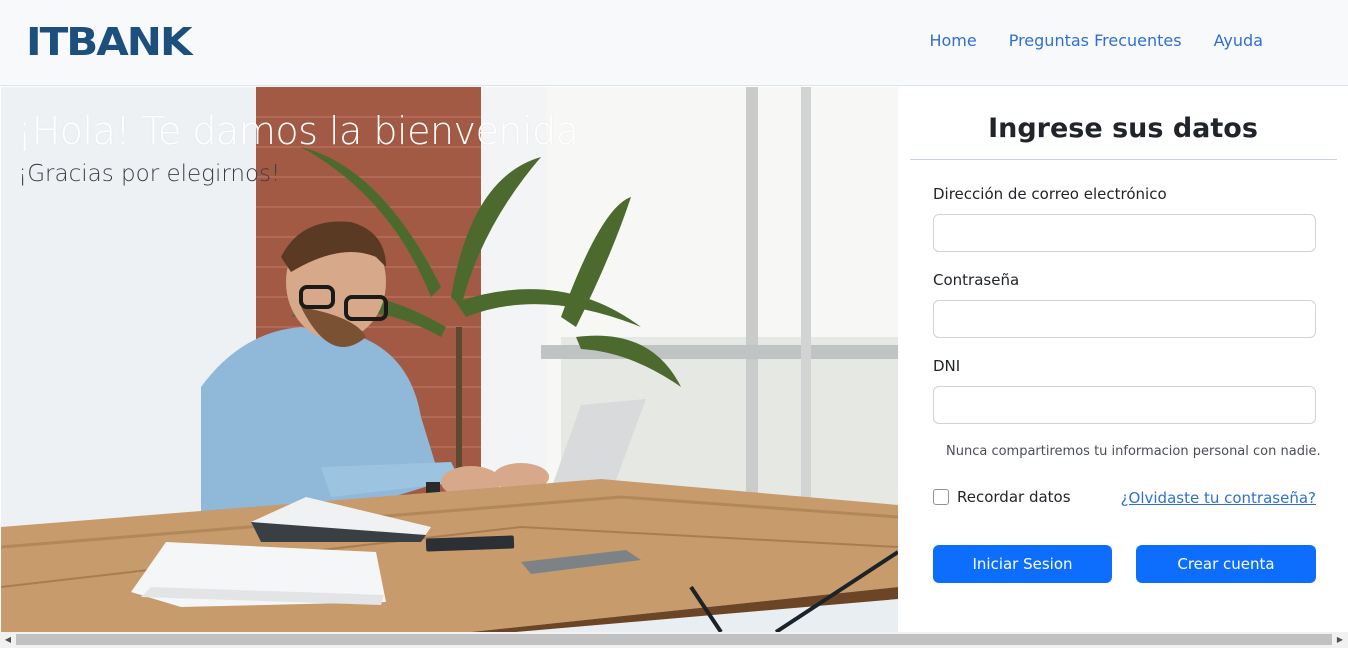 The width and height of the screenshot is (1348, 648). Describe the element at coordinates (1226, 564) in the screenshot. I see `create-account-button: Crear cuenta` at that location.